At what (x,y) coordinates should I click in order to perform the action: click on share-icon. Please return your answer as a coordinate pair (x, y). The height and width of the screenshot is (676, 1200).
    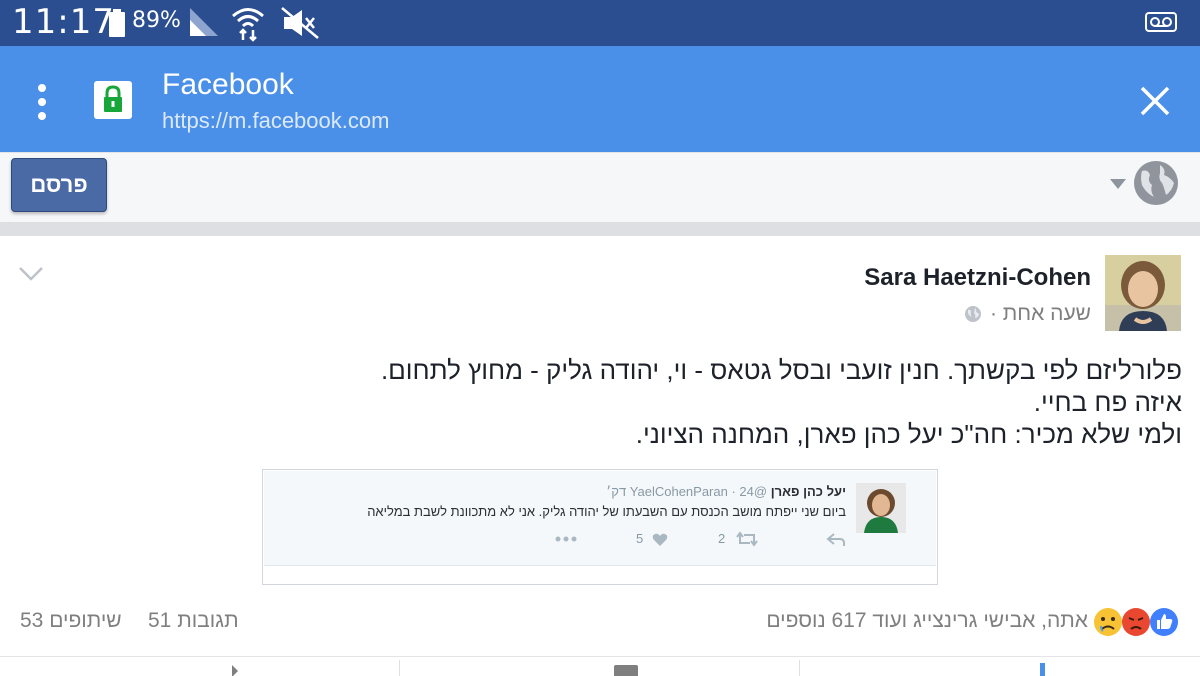
    Looking at the image, I should click on (230, 670).